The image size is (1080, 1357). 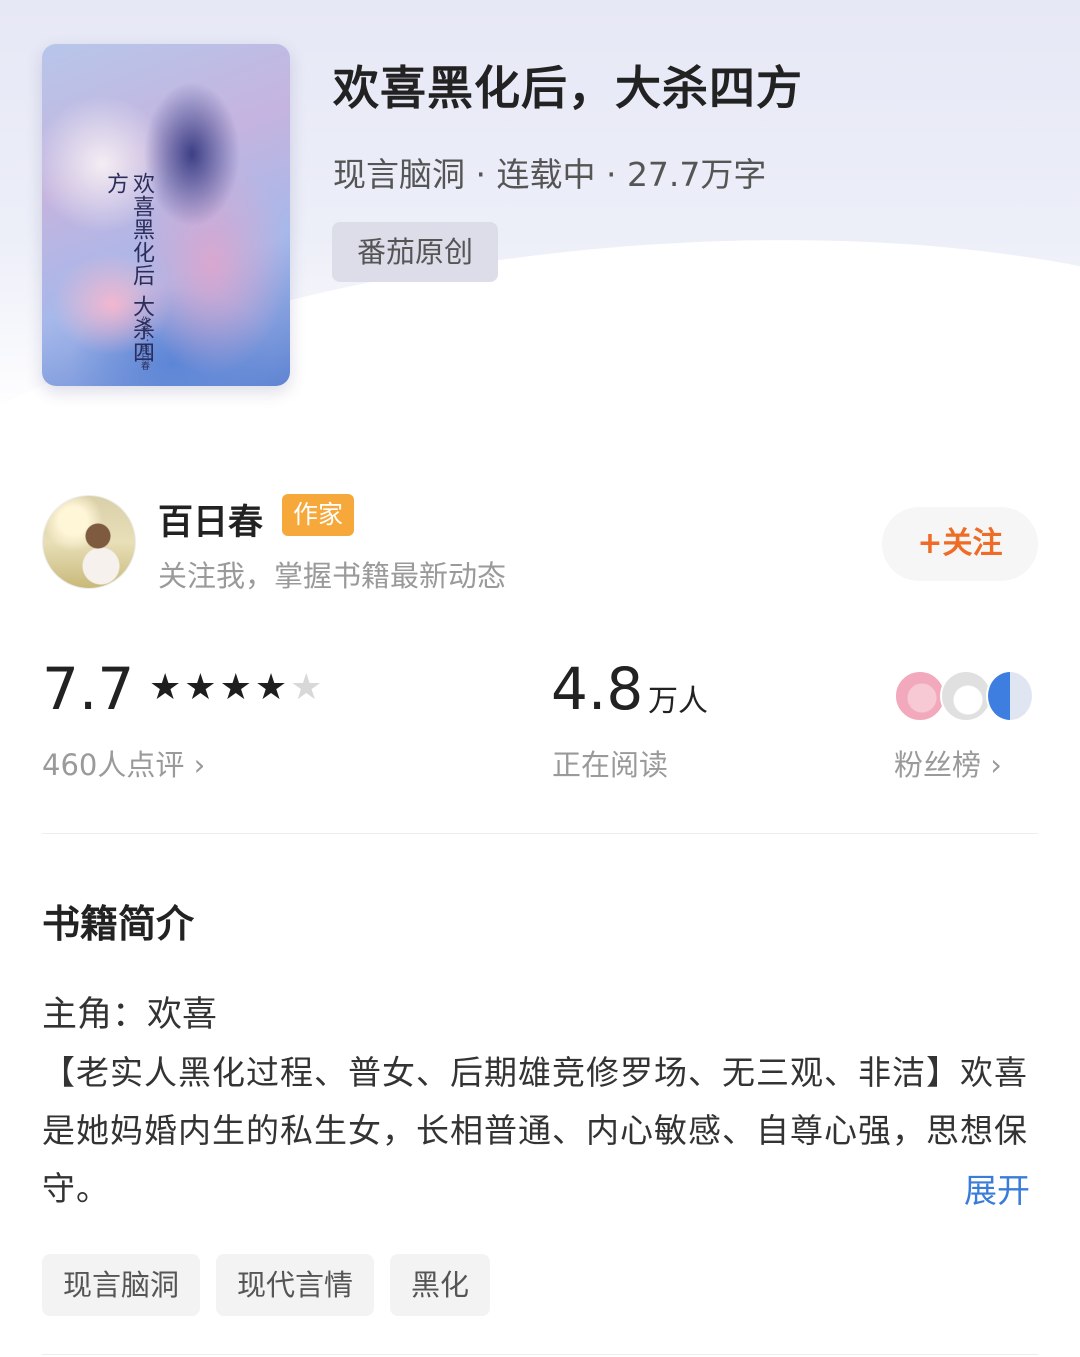 I want to click on tag-chip: 黑化, so click(x=440, y=1285).